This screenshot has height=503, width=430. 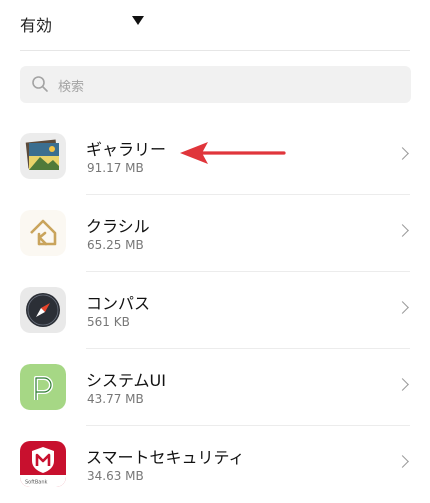 What do you see at coordinates (233, 153) in the screenshot?
I see `annotation-arrow-icon` at bounding box center [233, 153].